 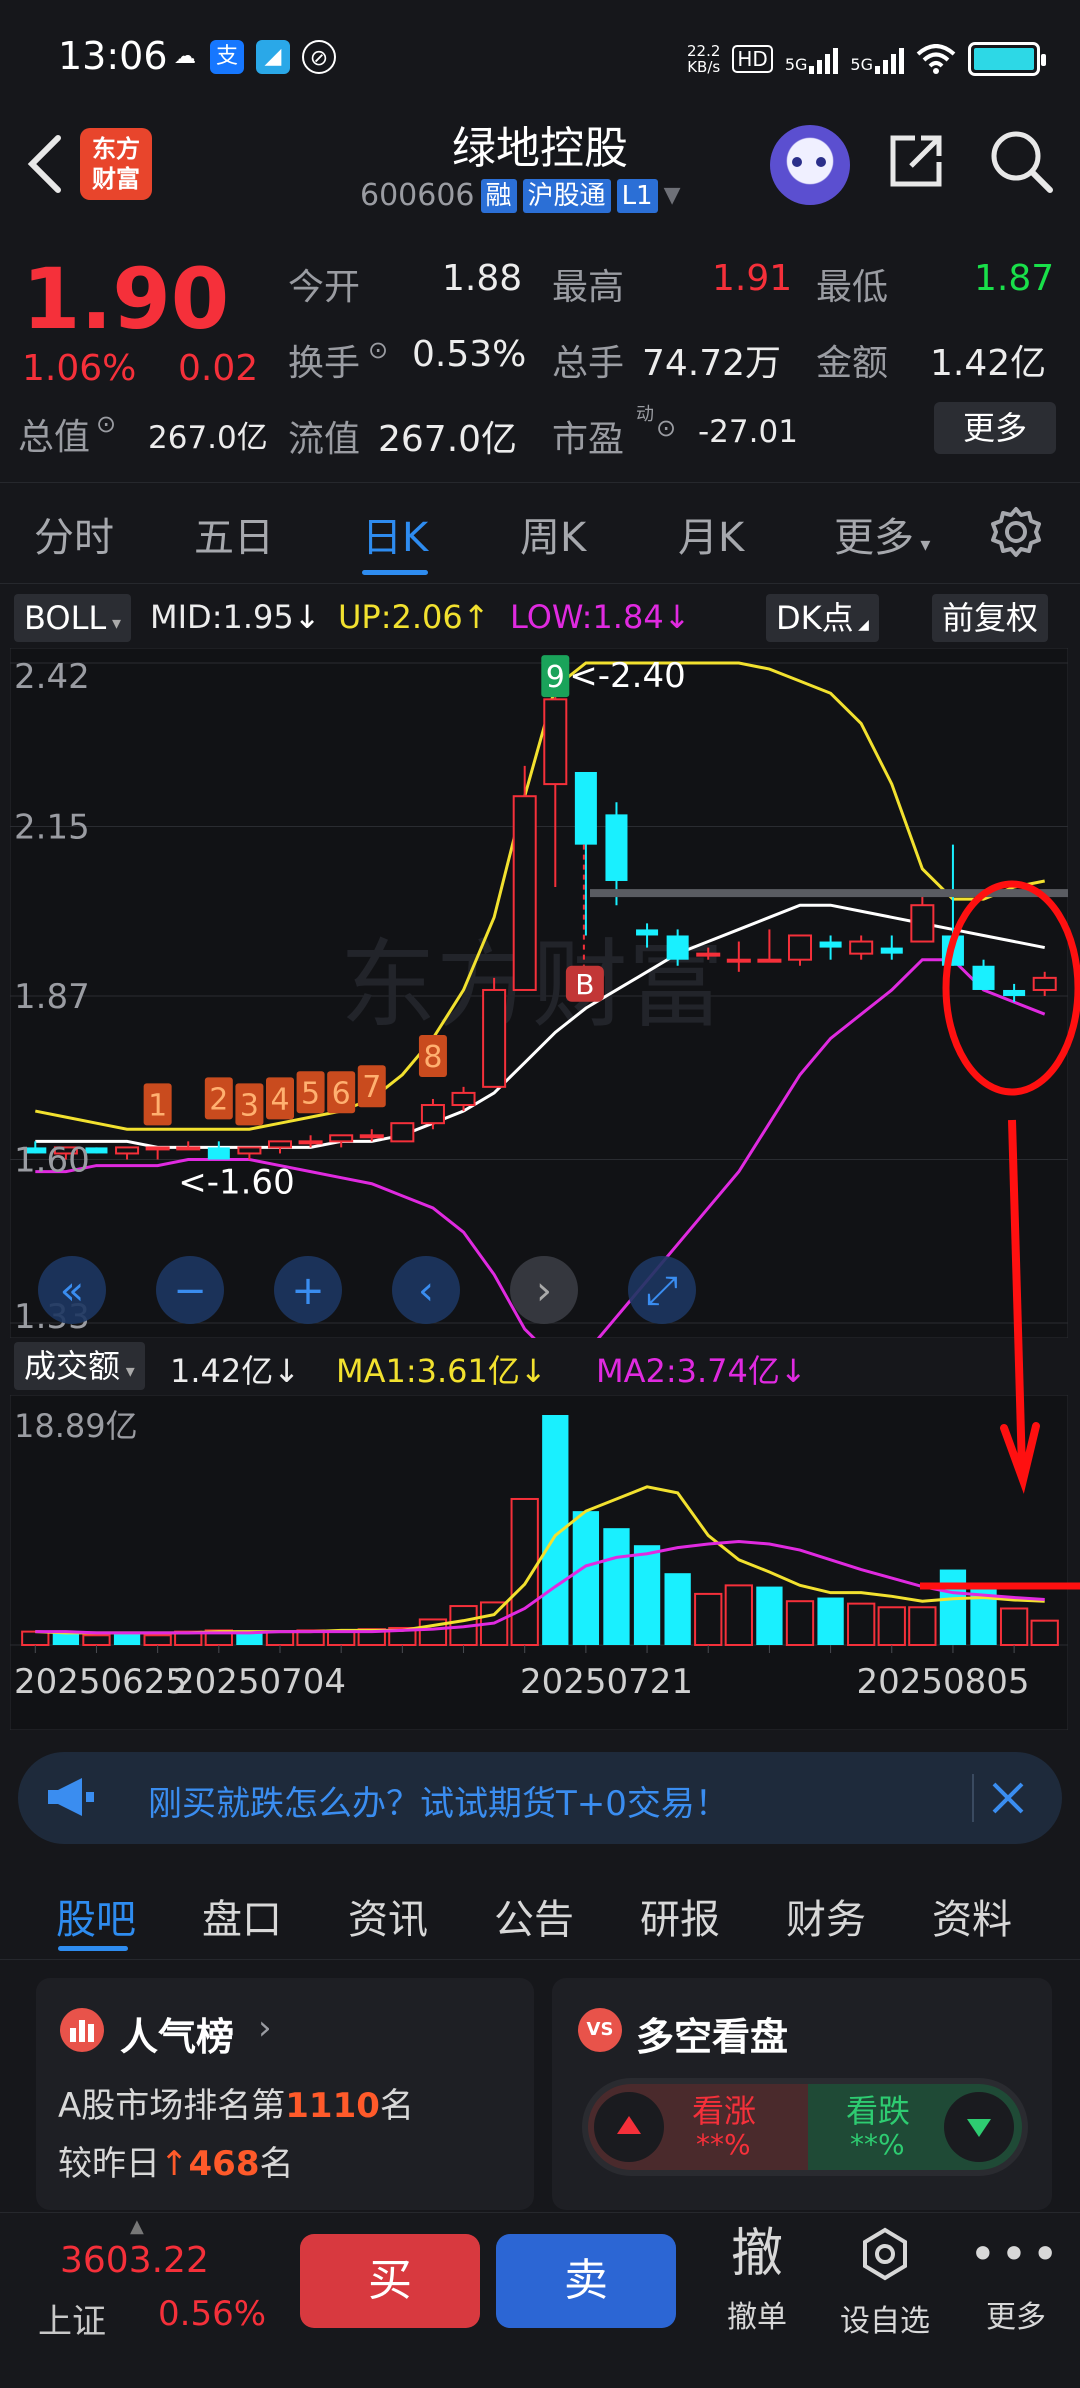 I want to click on search-icon, so click(x=1021, y=161).